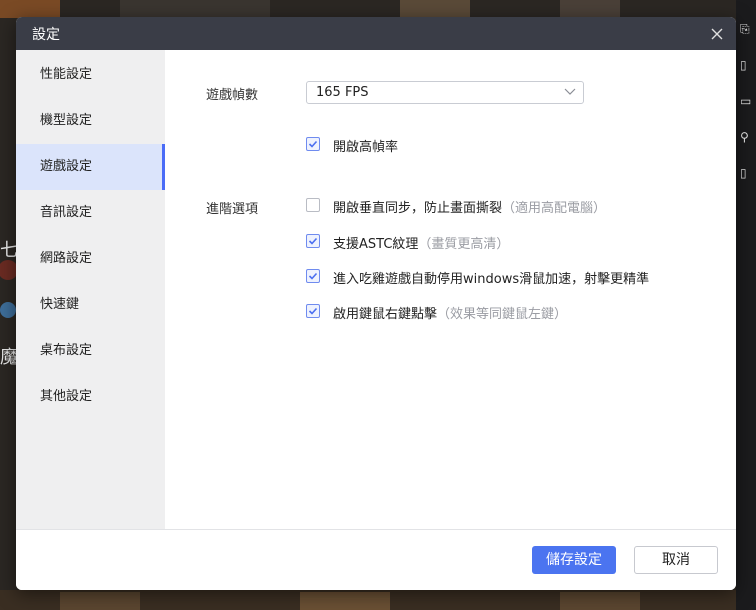  I want to click on mouse-accel-label: 進入吃雞遊戲自動停用windows滑鼠加速，射擊更精準, so click(491, 279).